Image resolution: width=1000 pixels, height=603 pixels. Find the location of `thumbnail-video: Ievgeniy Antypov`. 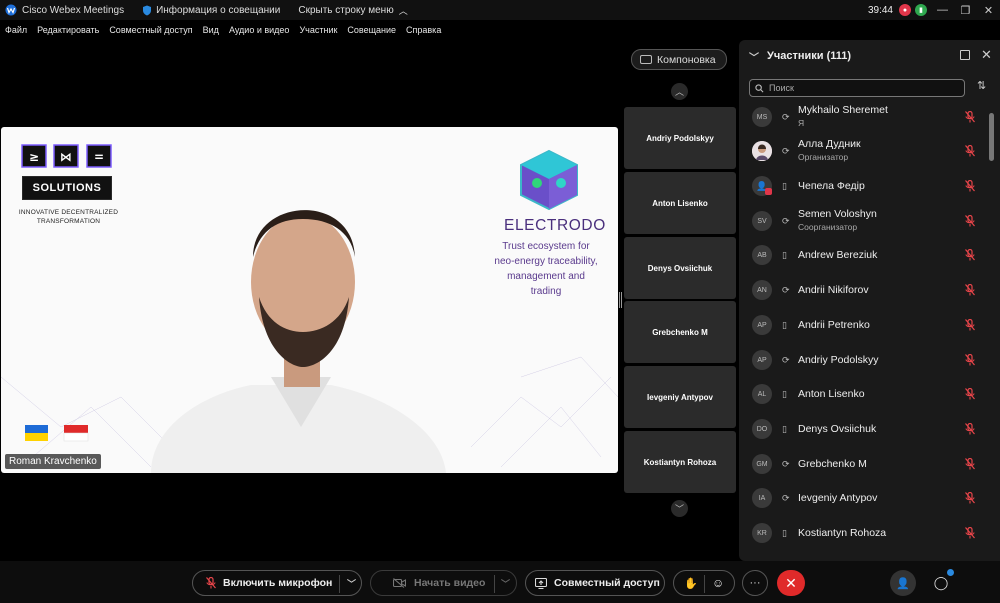

thumbnail-video: Ievgeniy Antypov is located at coordinates (680, 397).